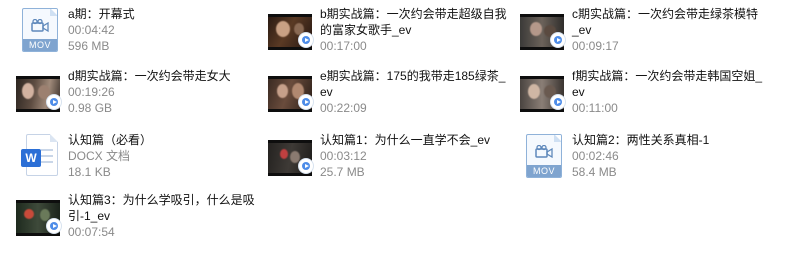  I want to click on file-duration: 00:17:00, so click(343, 46).